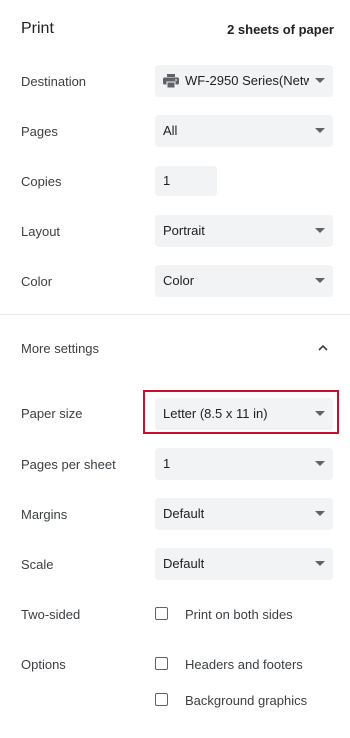 Image resolution: width=350 pixels, height=738 pixels. What do you see at coordinates (186, 181) in the screenshot?
I see `copies-input: 1` at bounding box center [186, 181].